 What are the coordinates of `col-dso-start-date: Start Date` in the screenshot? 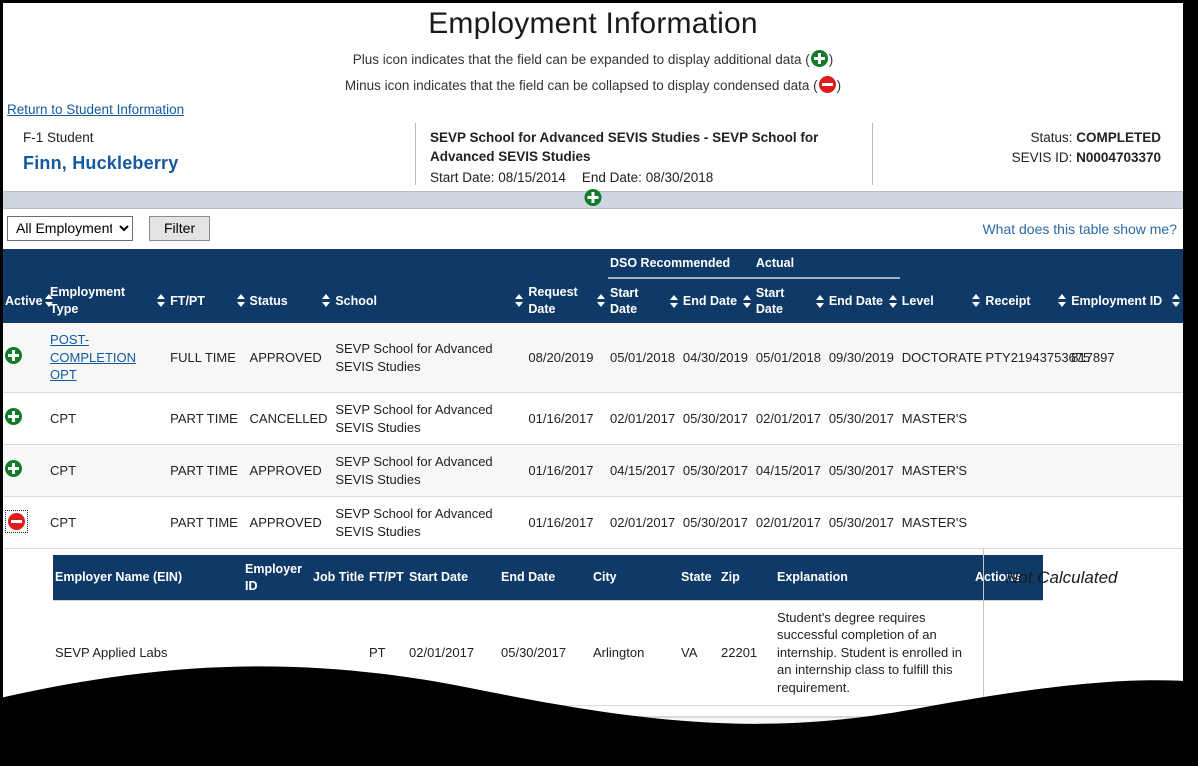 It's located at (644, 300).